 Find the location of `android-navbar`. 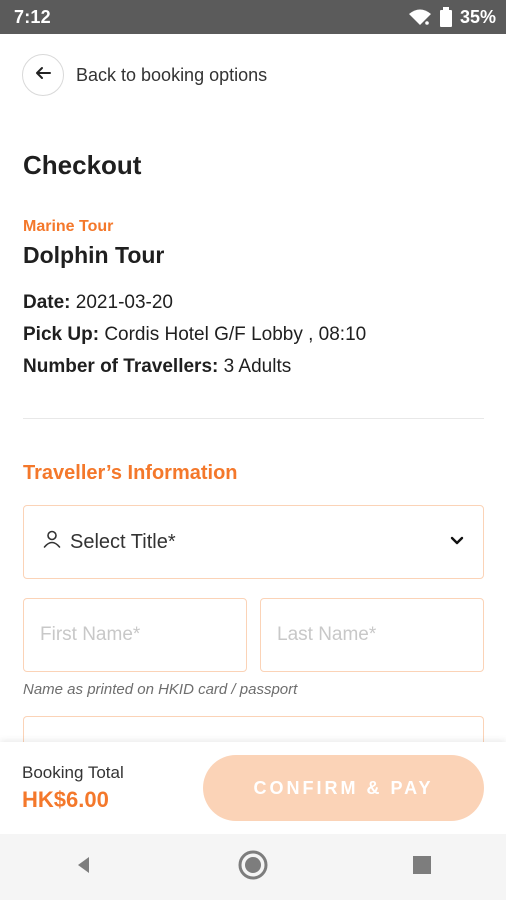

android-navbar is located at coordinates (253, 867).